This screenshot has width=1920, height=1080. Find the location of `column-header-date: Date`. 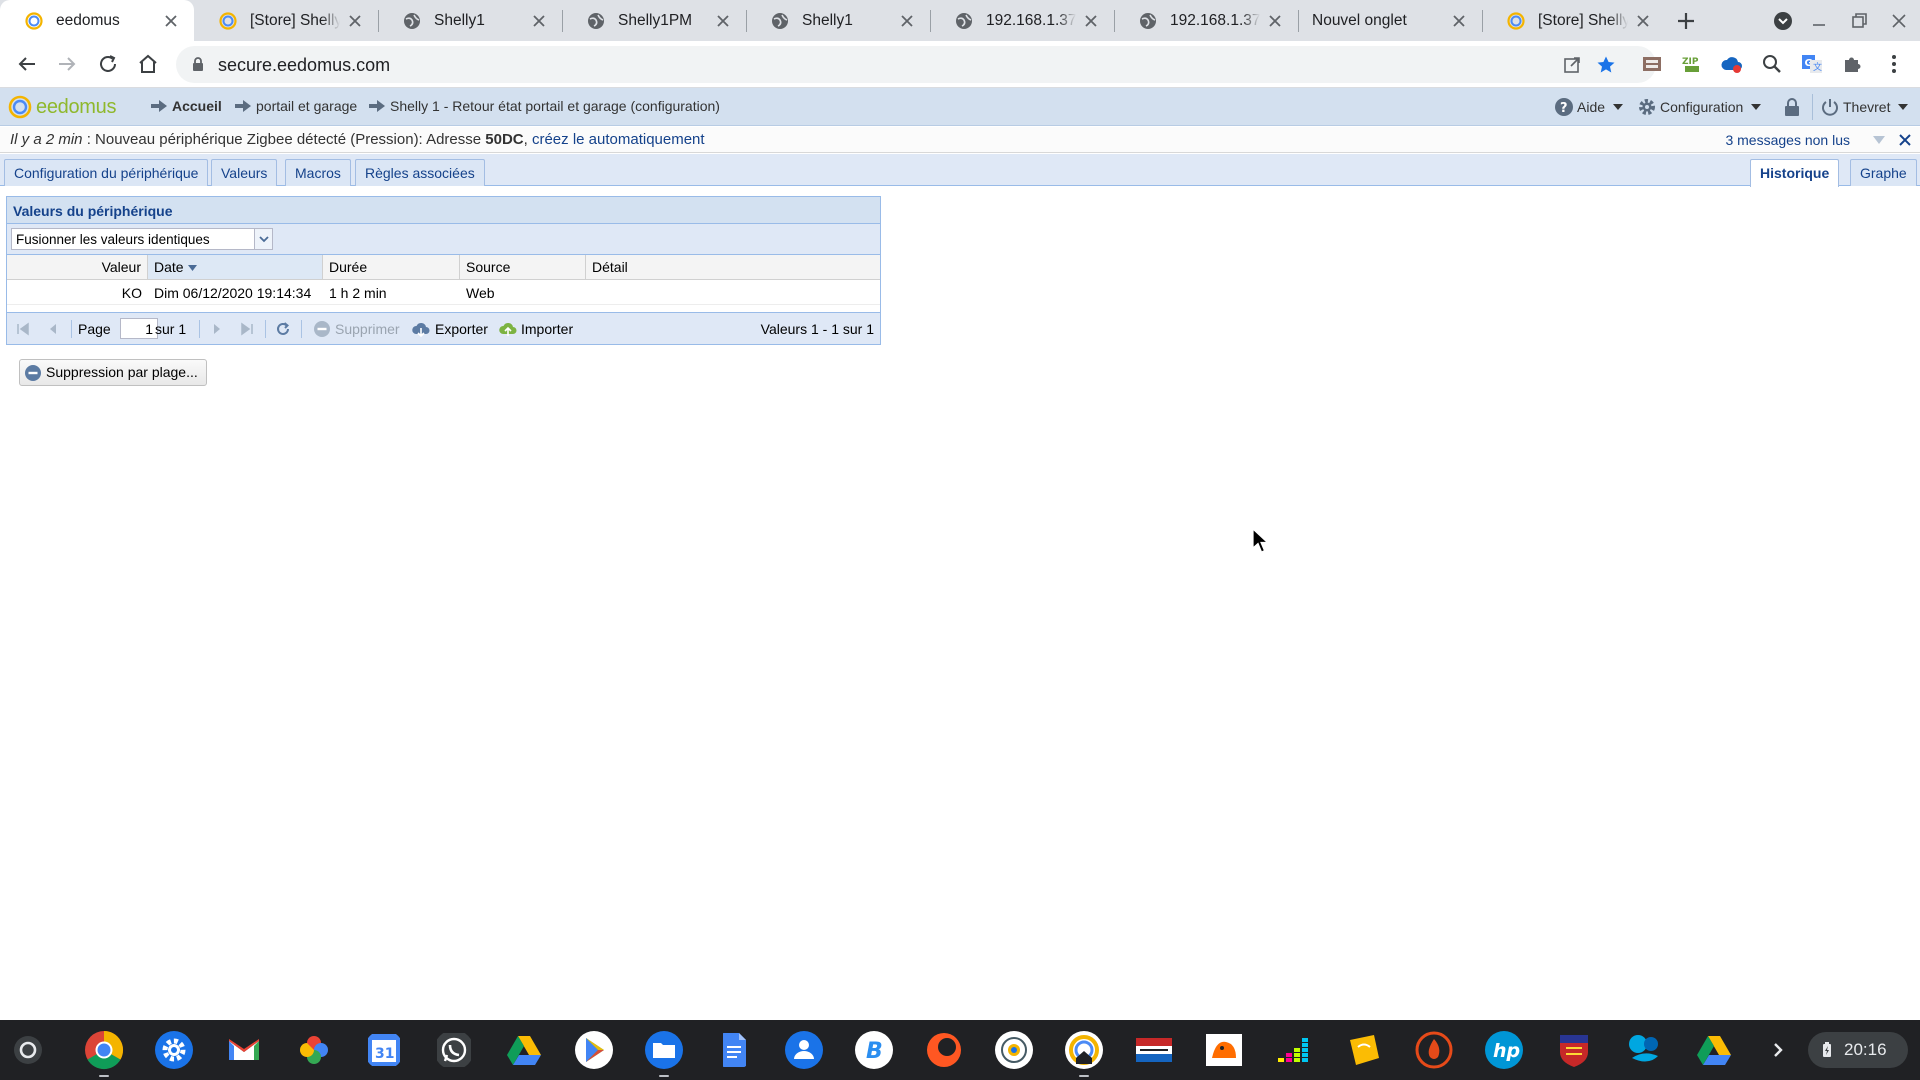

column-header-date: Date is located at coordinates (235, 267).